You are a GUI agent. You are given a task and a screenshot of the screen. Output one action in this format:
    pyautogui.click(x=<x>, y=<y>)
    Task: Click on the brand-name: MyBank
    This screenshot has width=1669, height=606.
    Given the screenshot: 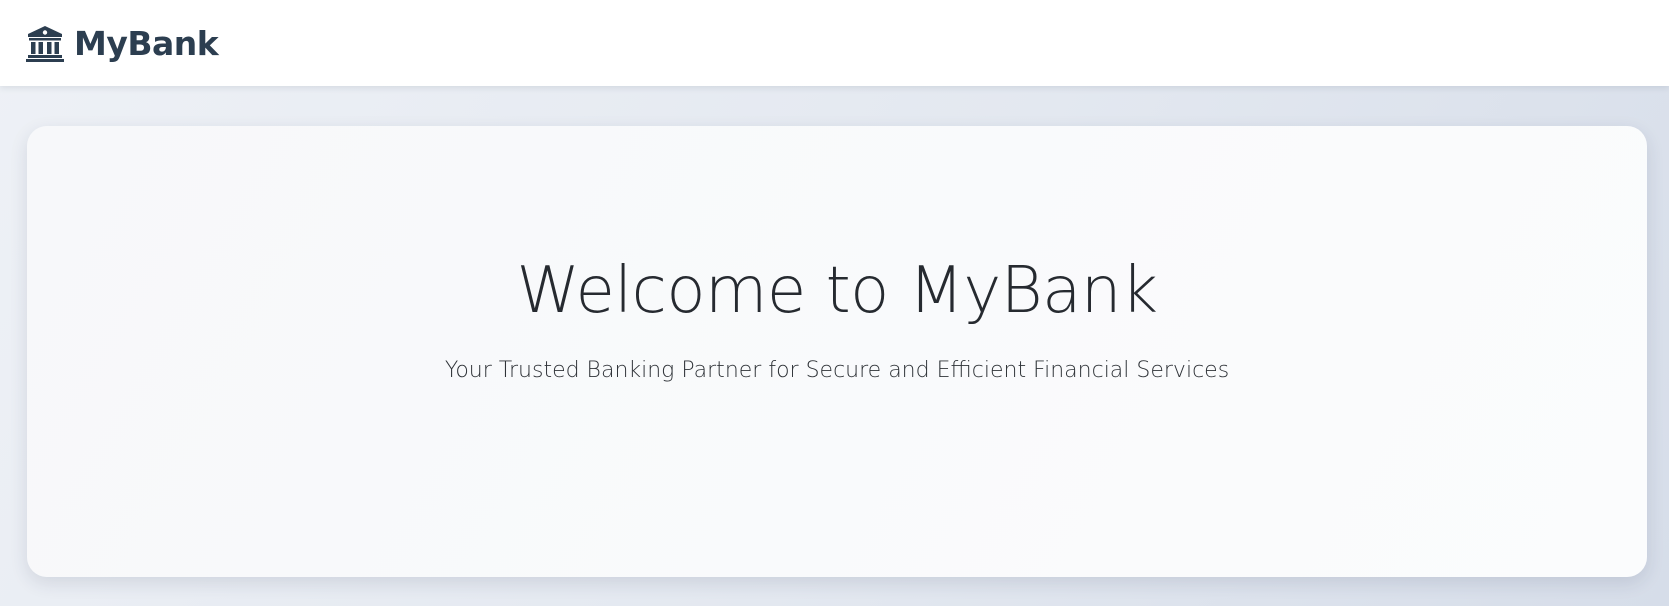 What is the action you would take?
    pyautogui.click(x=146, y=43)
    